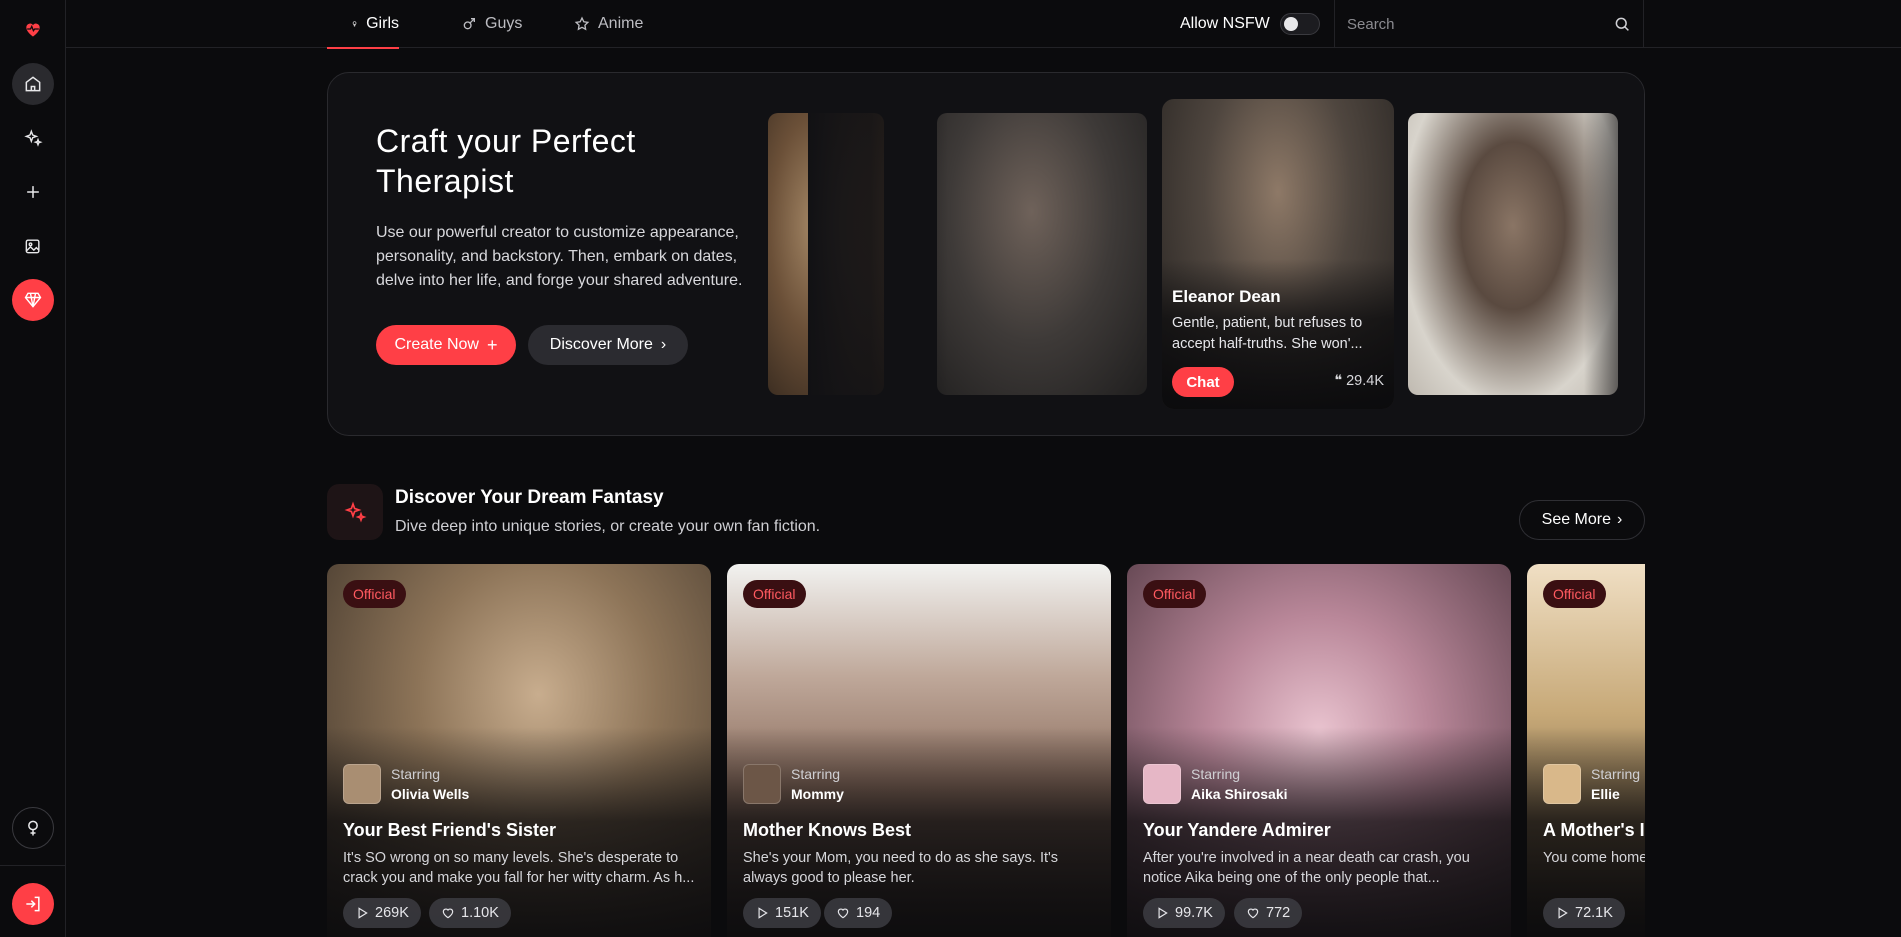  I want to click on nsfw-label: Allow NSFW, so click(1225, 23).